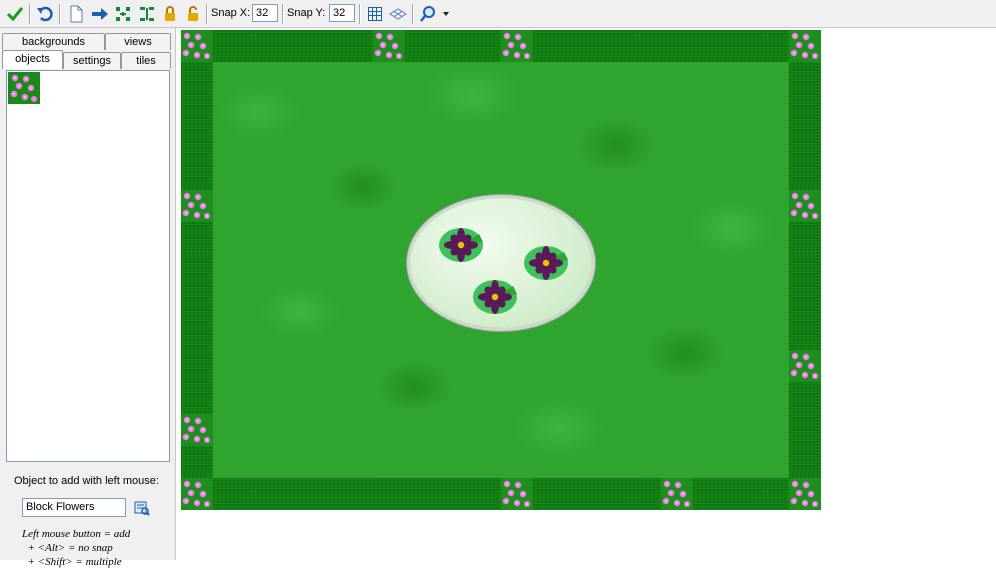 The width and height of the screenshot is (996, 569). I want to click on expand-horizontal-icon, so click(123, 14).